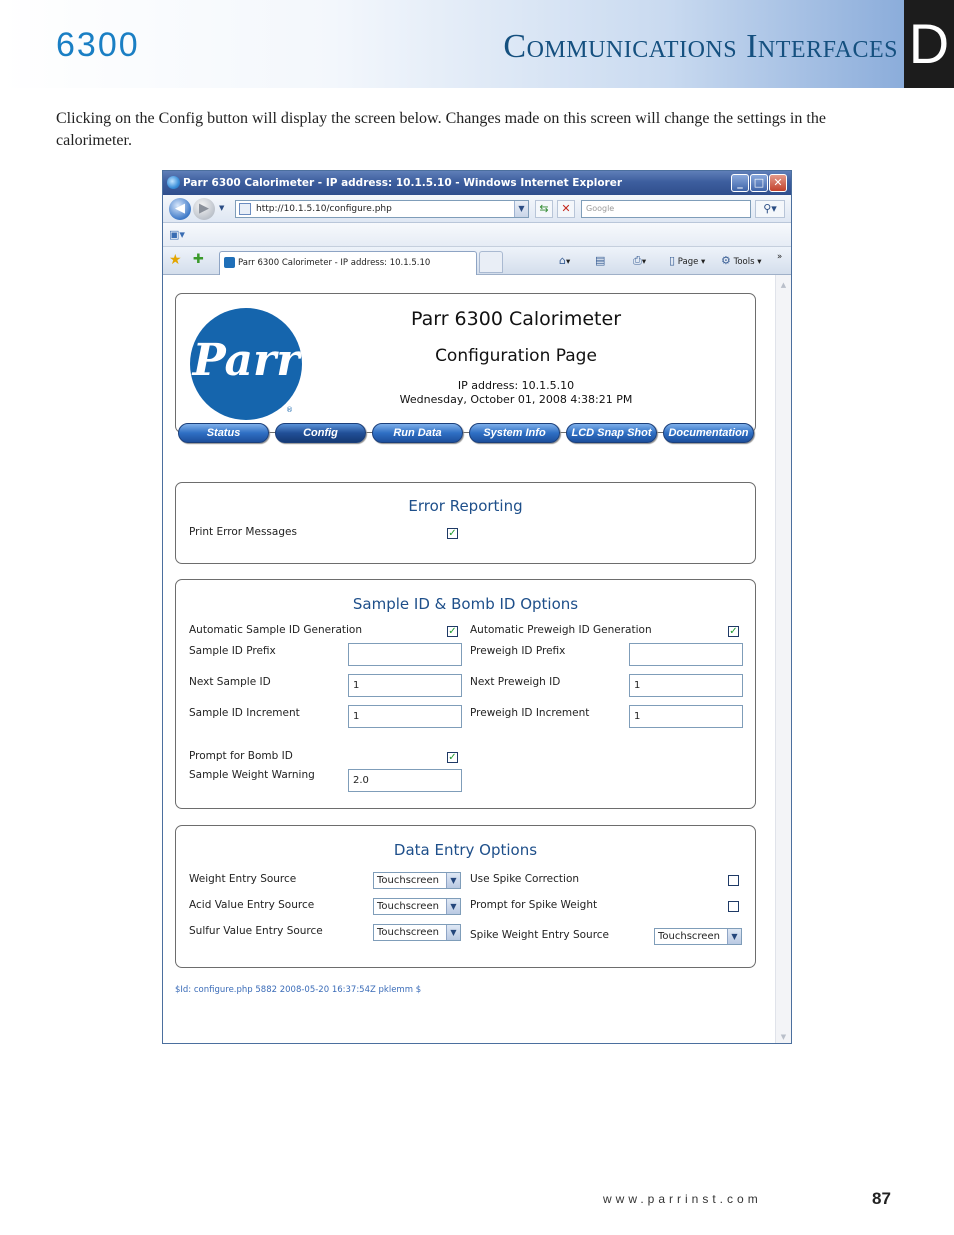  I want to click on links-toolbar-icon: ▣▾, so click(177, 235).